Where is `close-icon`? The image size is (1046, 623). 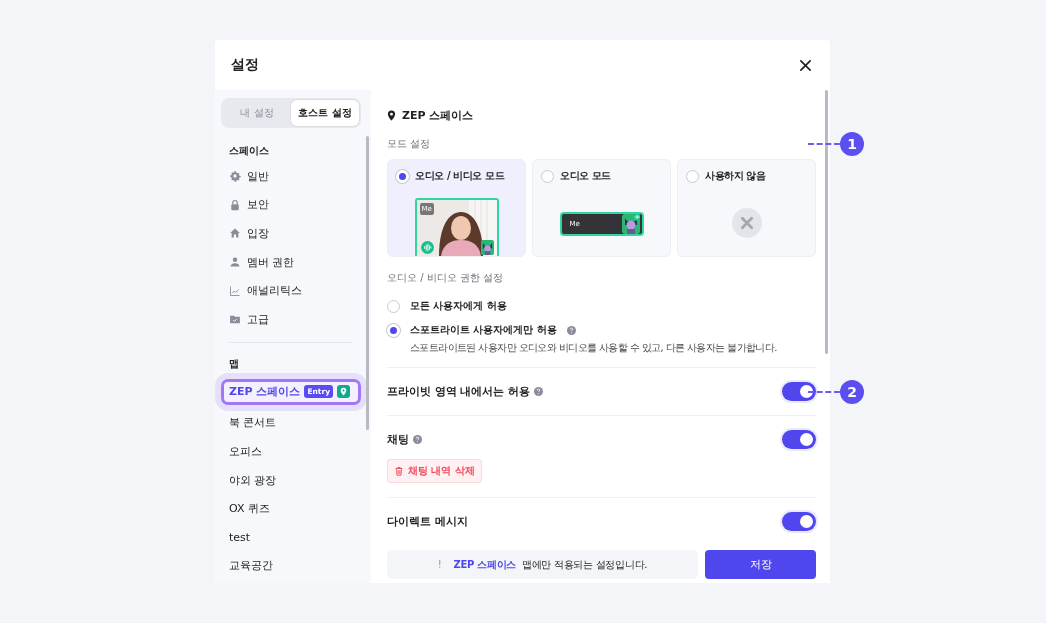 close-icon is located at coordinates (805, 65).